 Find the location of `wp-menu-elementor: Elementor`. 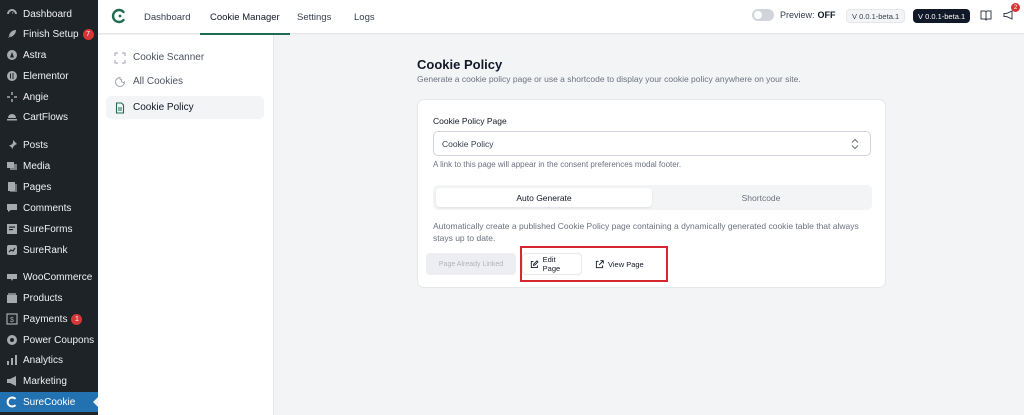

wp-menu-elementor: Elementor is located at coordinates (49, 76).